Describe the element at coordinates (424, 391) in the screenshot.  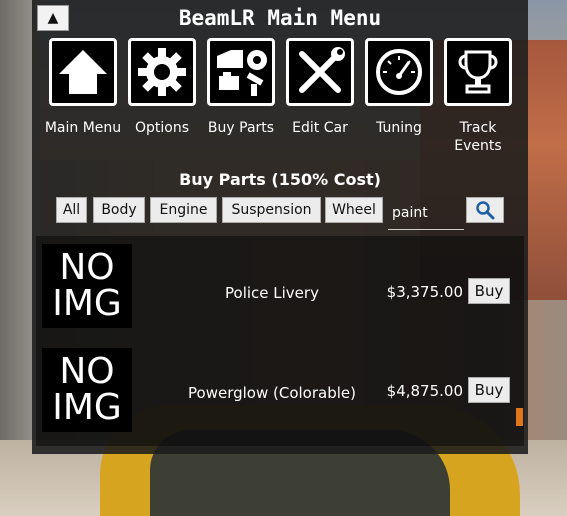
I see `part-price: $4,875.00` at that location.